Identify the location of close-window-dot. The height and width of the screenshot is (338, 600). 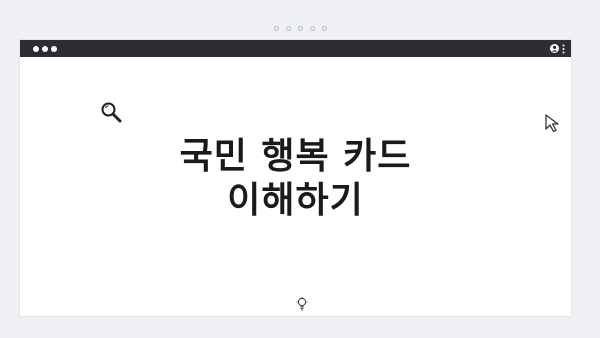
(36, 48).